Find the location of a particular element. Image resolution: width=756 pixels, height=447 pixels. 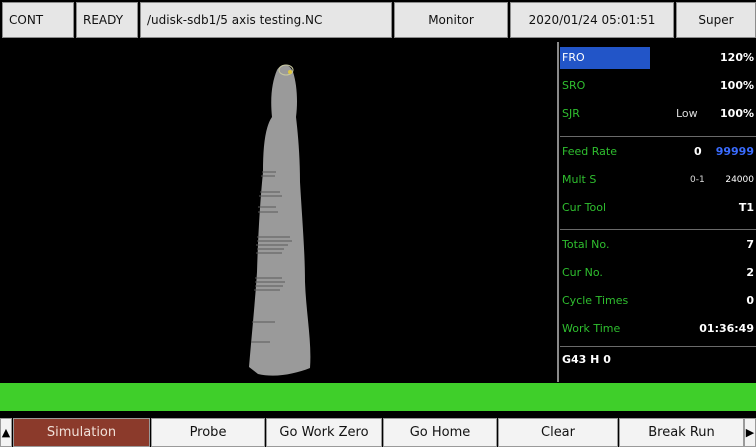

datetime-display: 2020/01/24 05:01:51 is located at coordinates (592, 20).